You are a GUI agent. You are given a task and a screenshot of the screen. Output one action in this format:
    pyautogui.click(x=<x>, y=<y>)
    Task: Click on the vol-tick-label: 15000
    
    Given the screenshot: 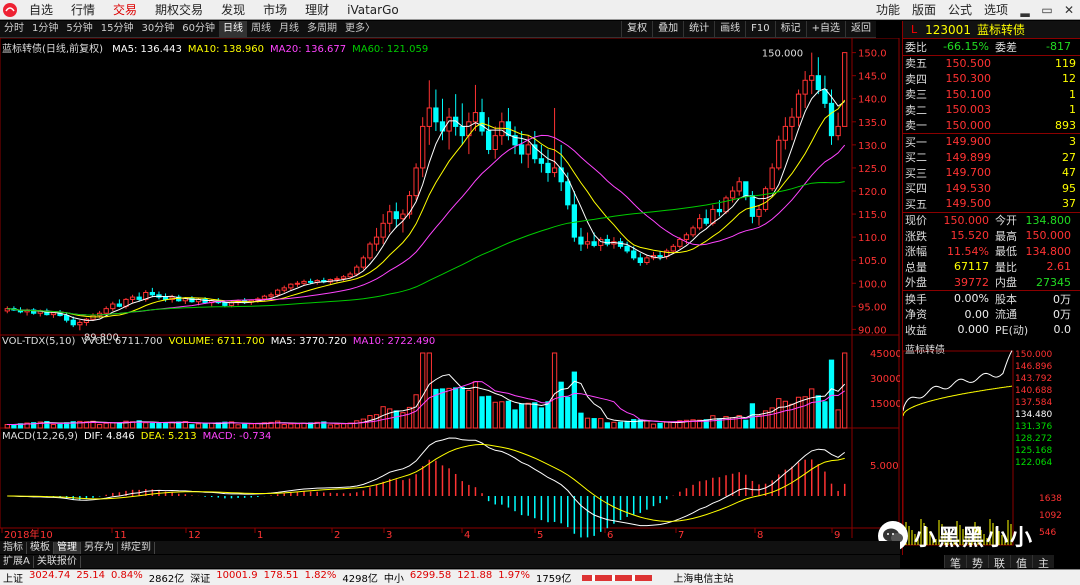 What is the action you would take?
    pyautogui.click(x=885, y=404)
    